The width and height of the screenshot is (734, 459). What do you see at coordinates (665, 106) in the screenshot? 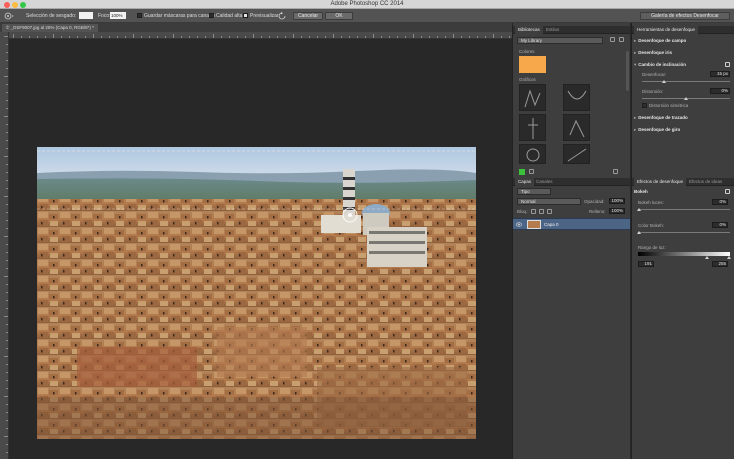
I see `symmetric-distortion-checkbox: Distorsión simétrica` at bounding box center [665, 106].